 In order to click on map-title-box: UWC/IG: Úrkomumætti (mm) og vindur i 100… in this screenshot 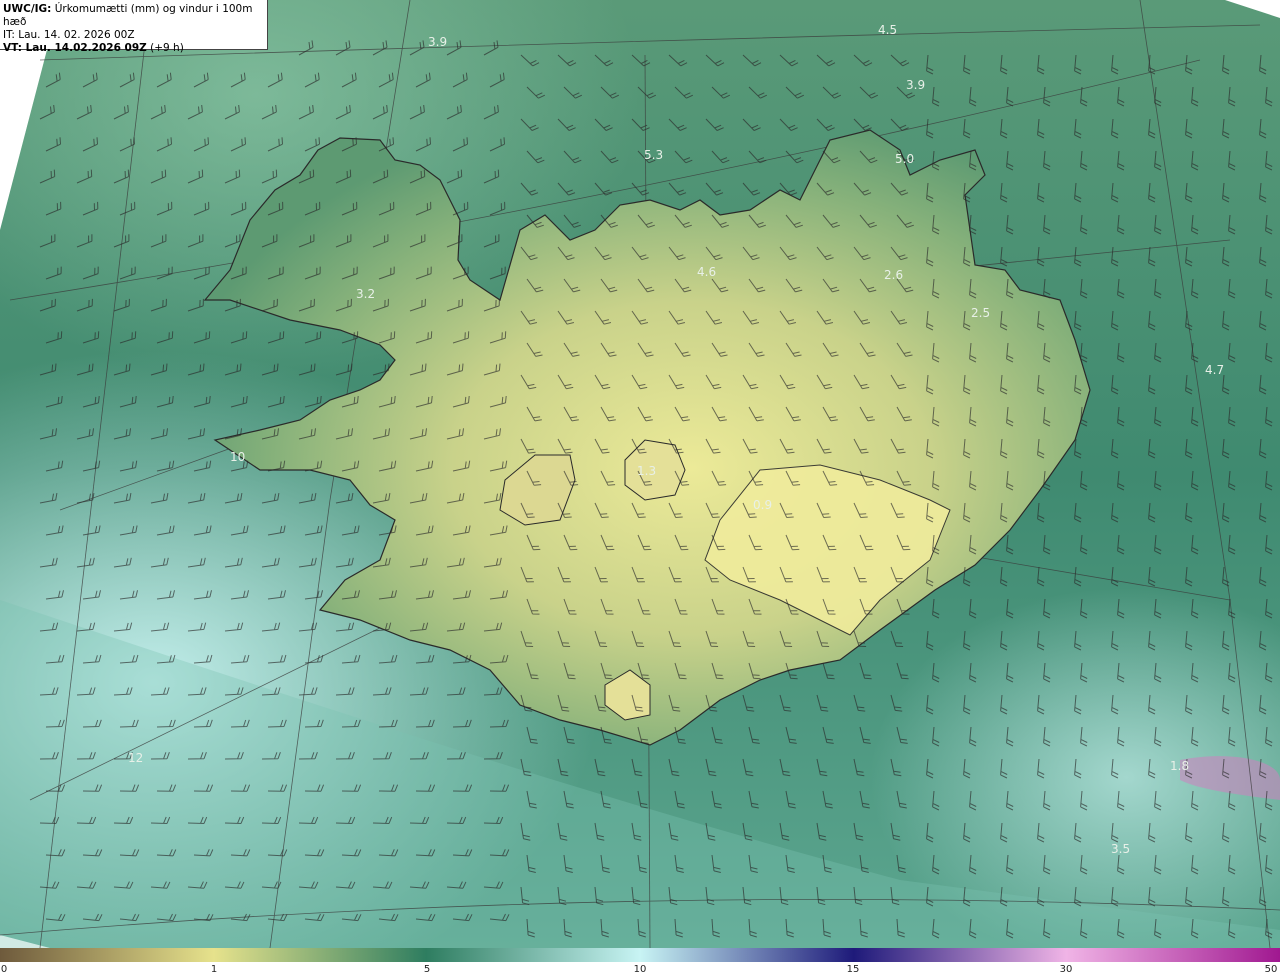, I will do `click(134, 27)`.